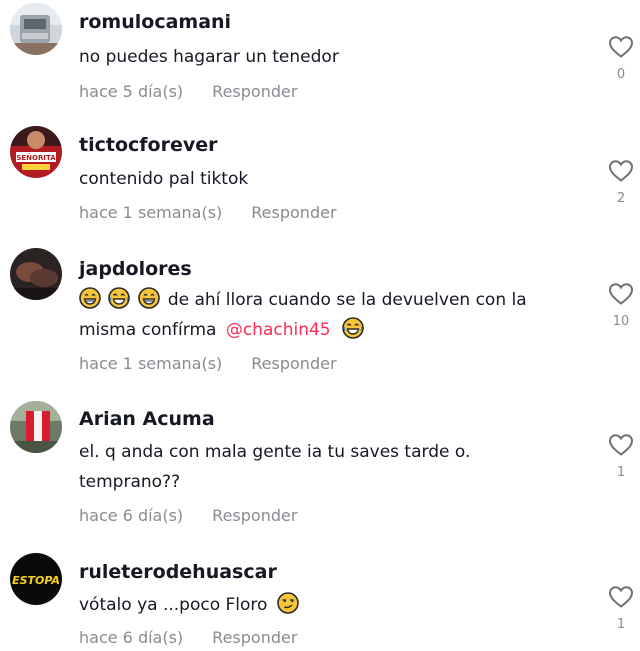 This screenshot has width=640, height=651. Describe the element at coordinates (329, 605) in the screenshot. I see `comment-text: vótalo ya ...poco Floro` at that location.